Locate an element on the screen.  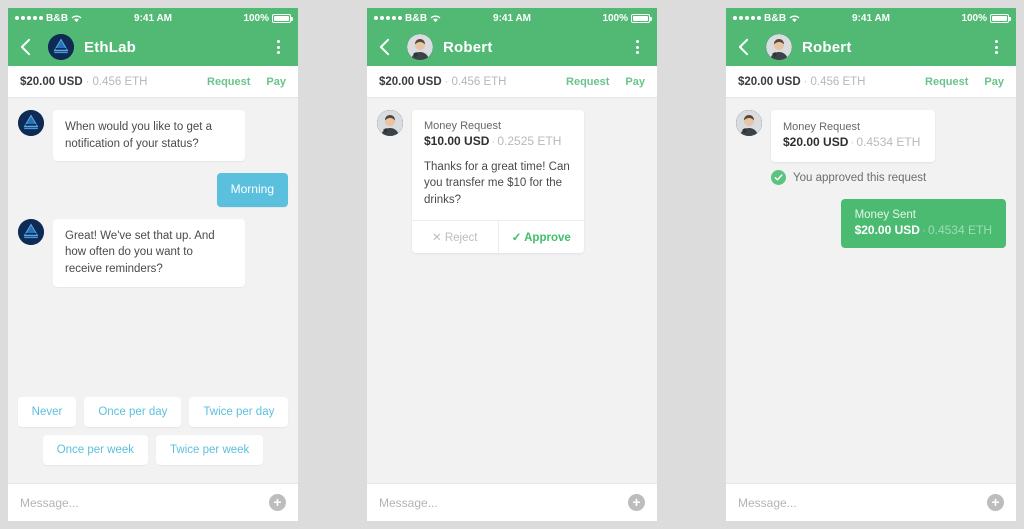
battery-full-icon is located at coordinates (1001, 18).